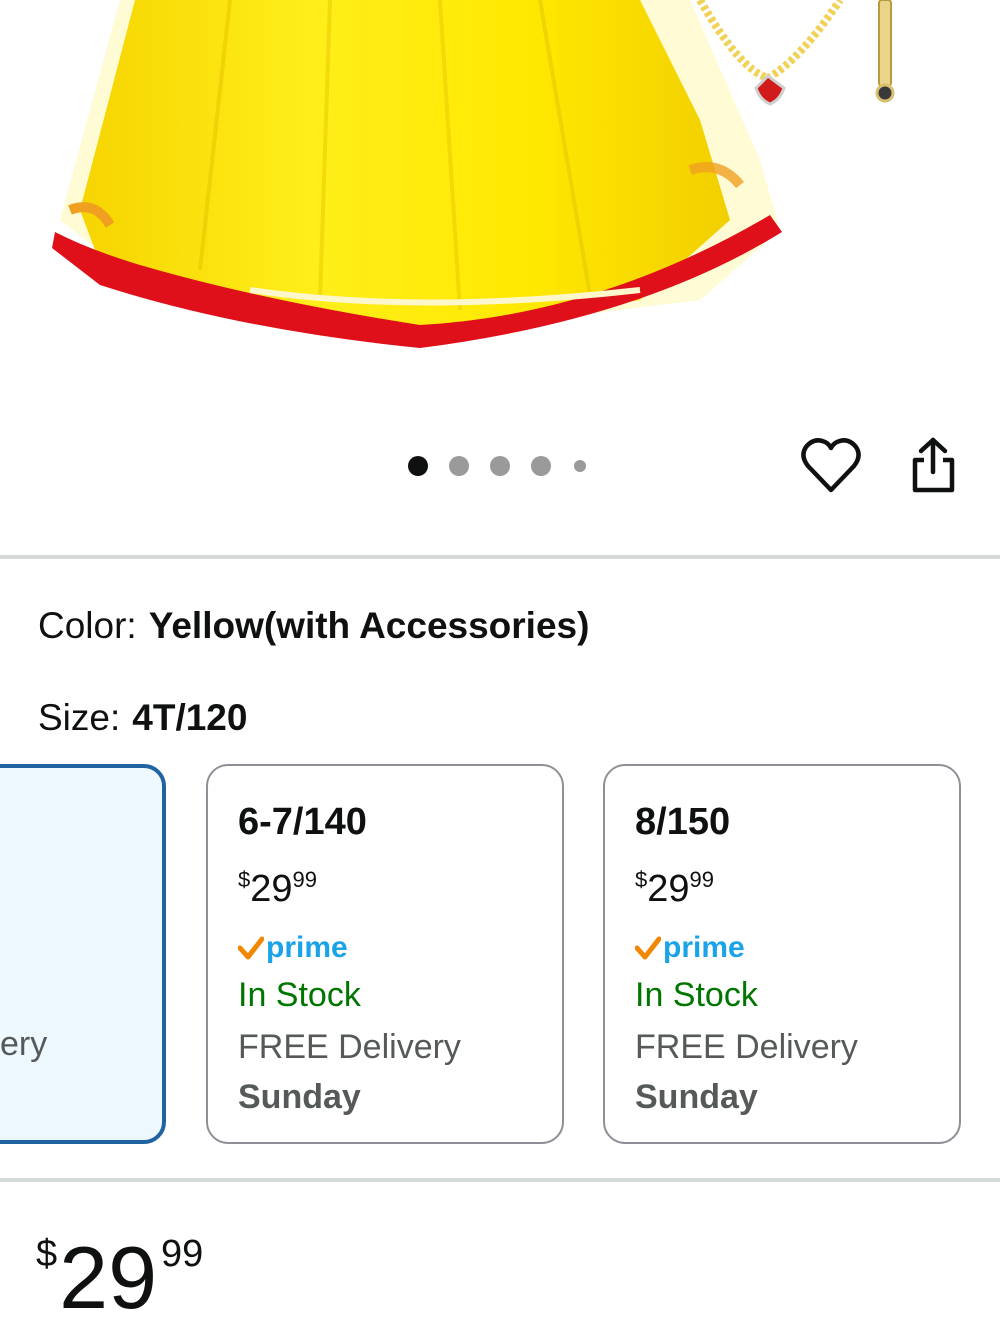 The height and width of the screenshot is (1333, 1000). I want to click on size-label: Size:, so click(79, 717).